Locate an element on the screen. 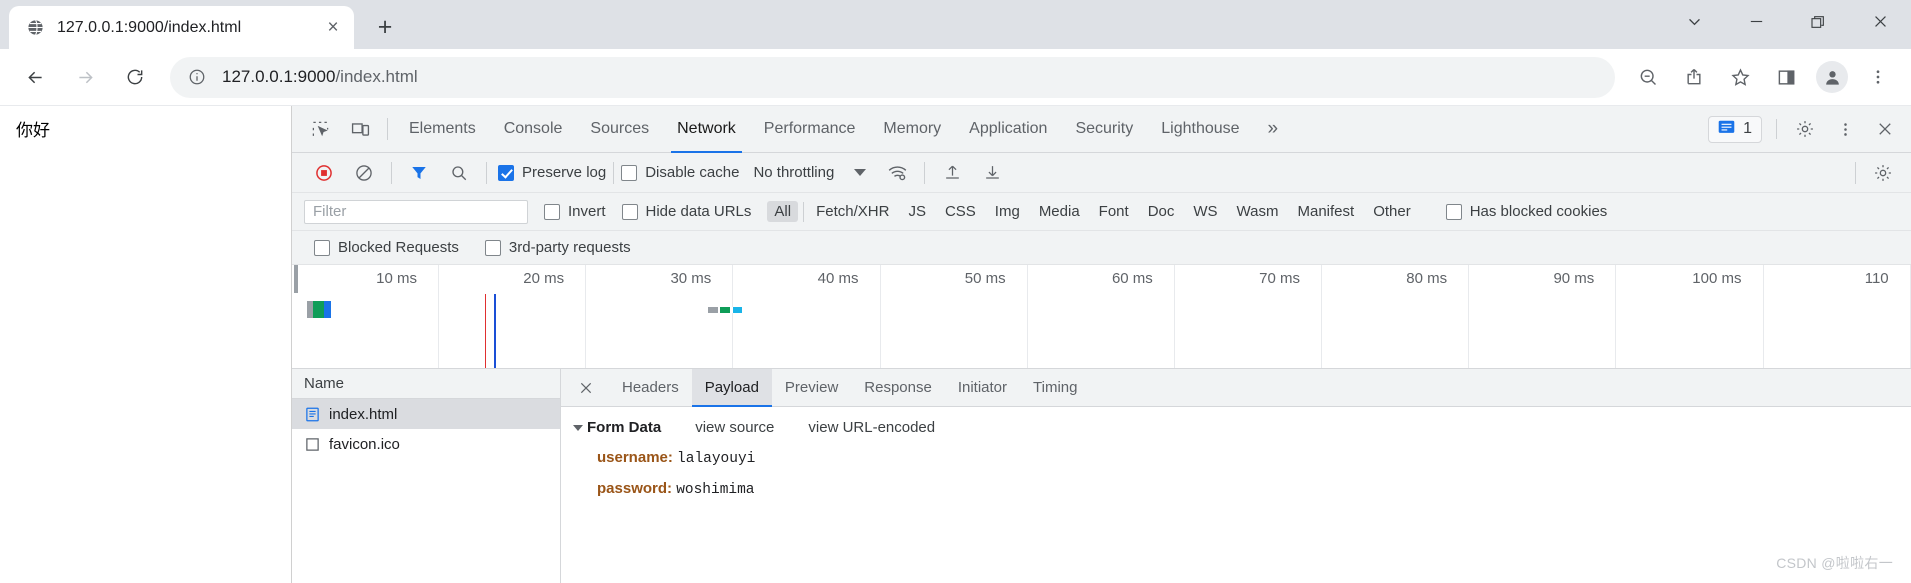 The image size is (1911, 583). tab-memory: Memory is located at coordinates (912, 129).